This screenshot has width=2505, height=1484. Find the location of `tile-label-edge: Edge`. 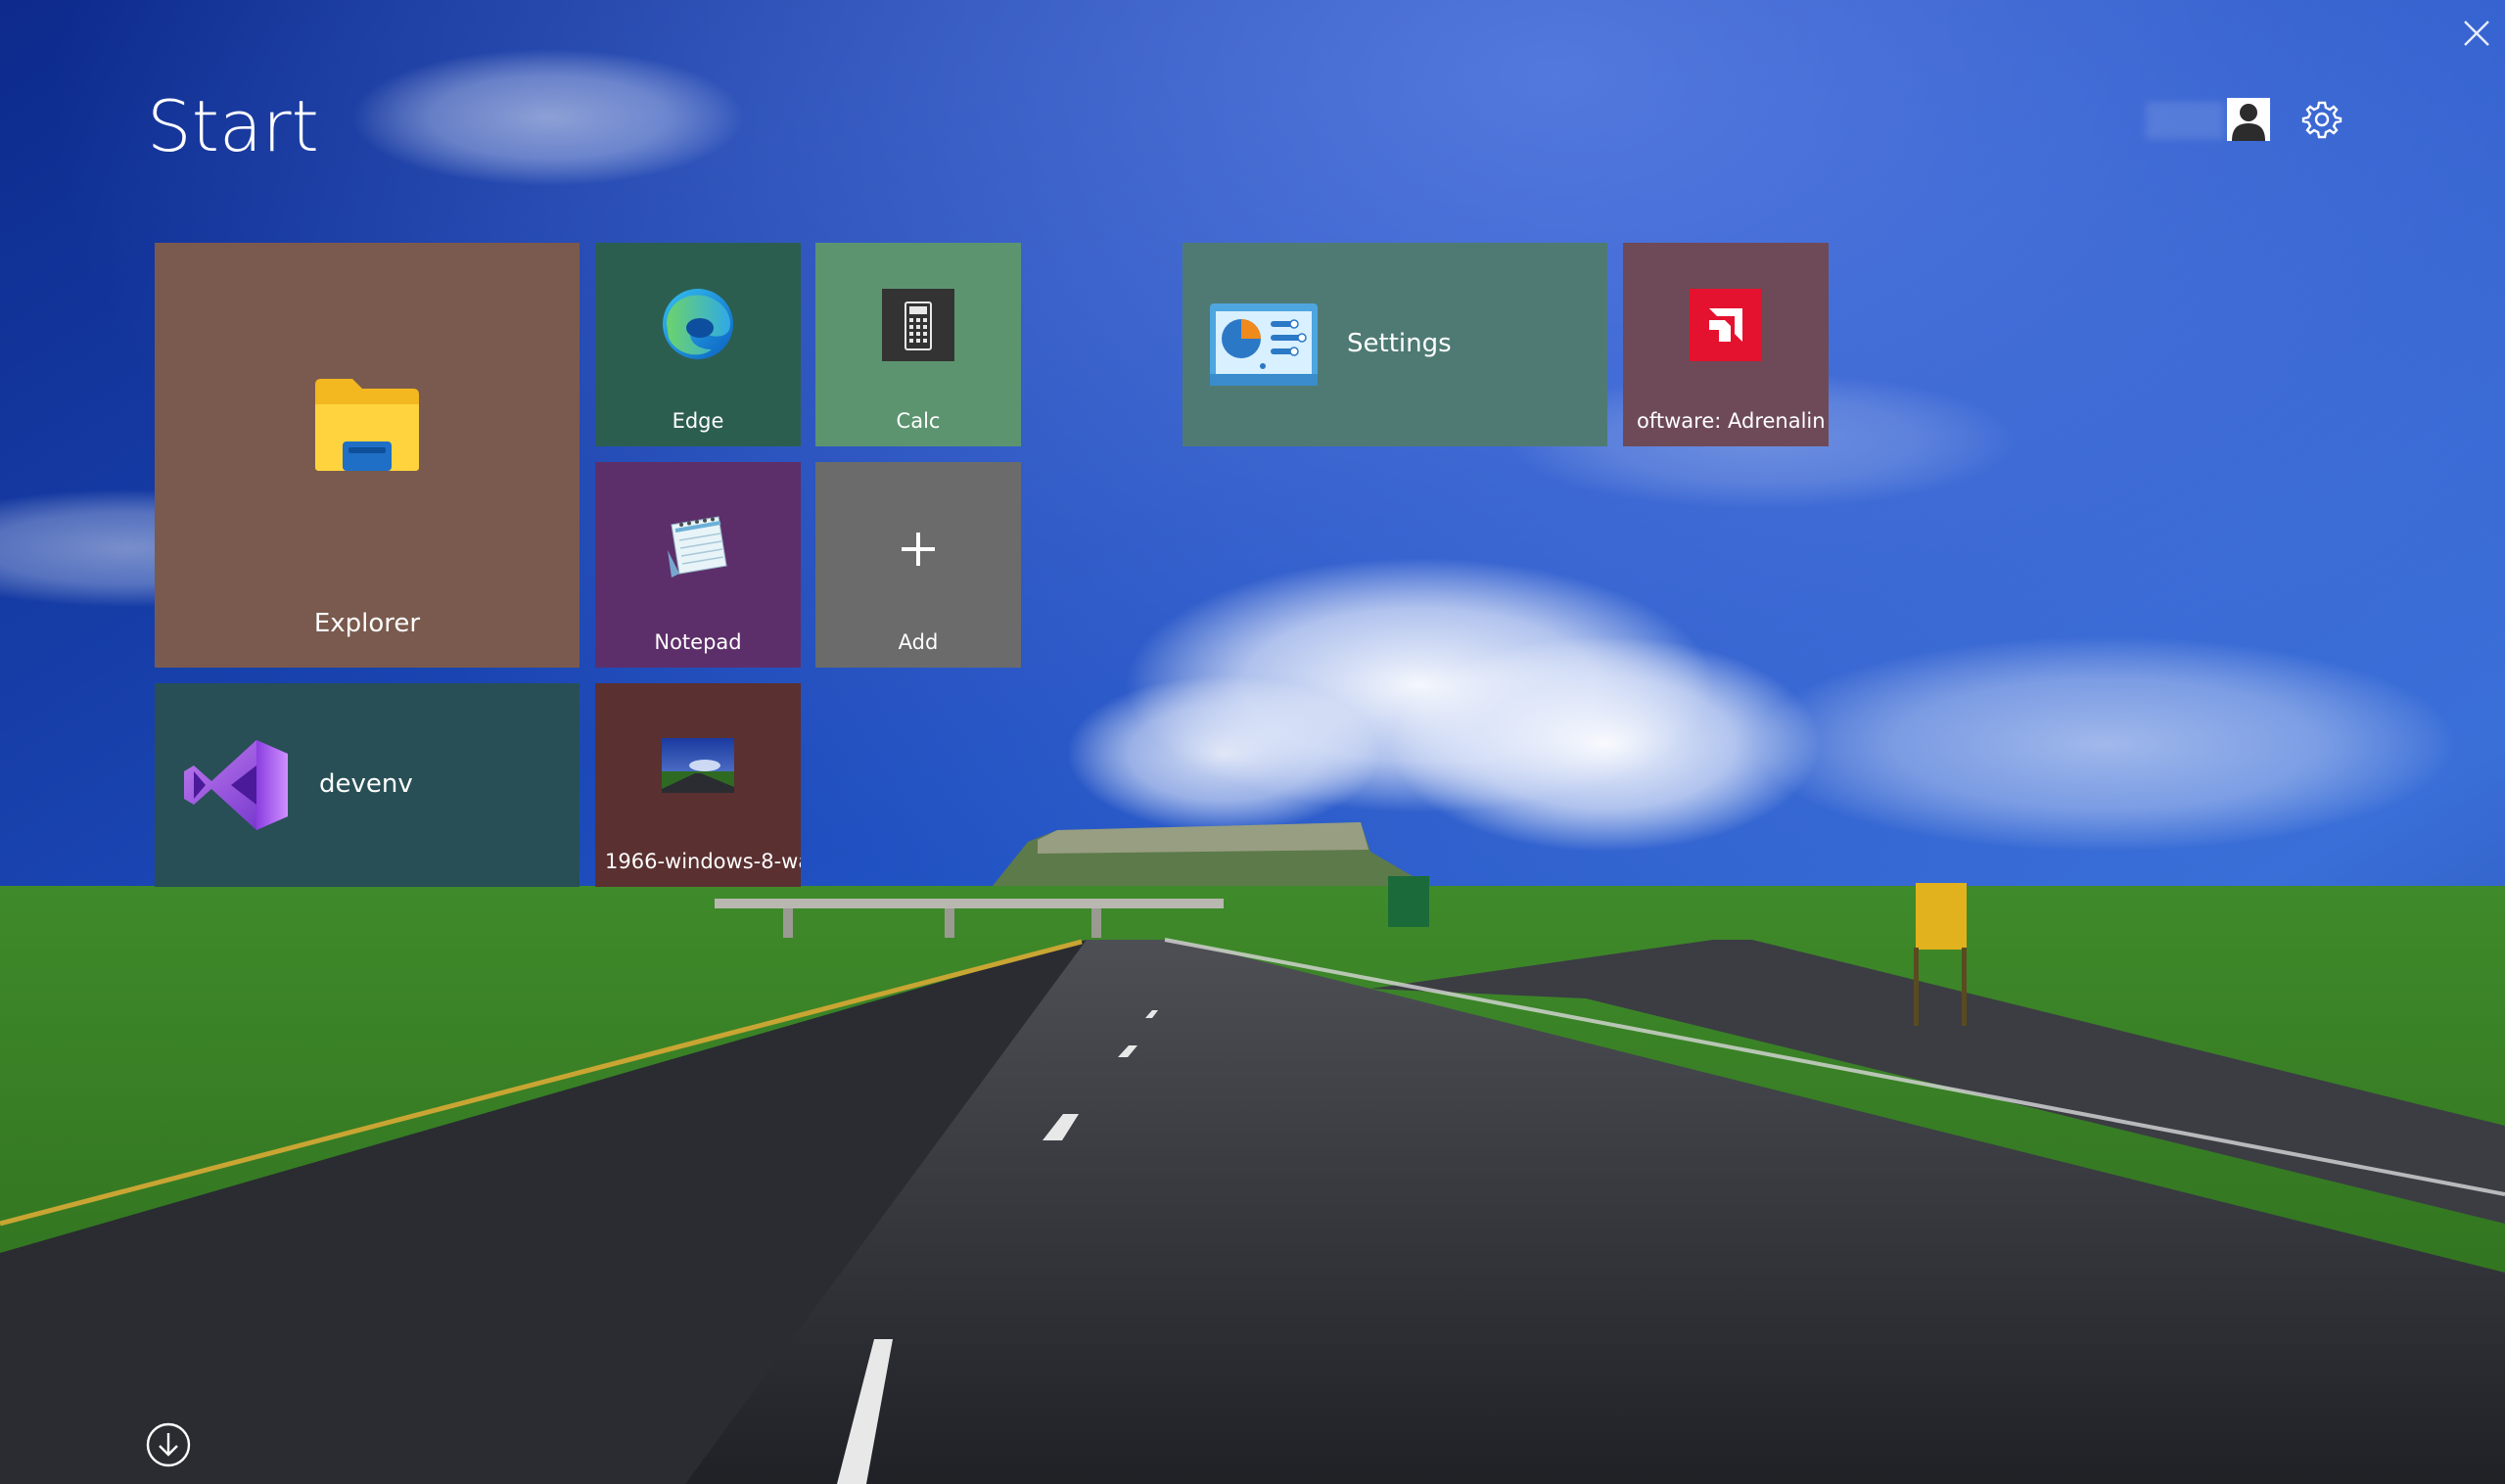

tile-label-edge: Edge is located at coordinates (698, 421).